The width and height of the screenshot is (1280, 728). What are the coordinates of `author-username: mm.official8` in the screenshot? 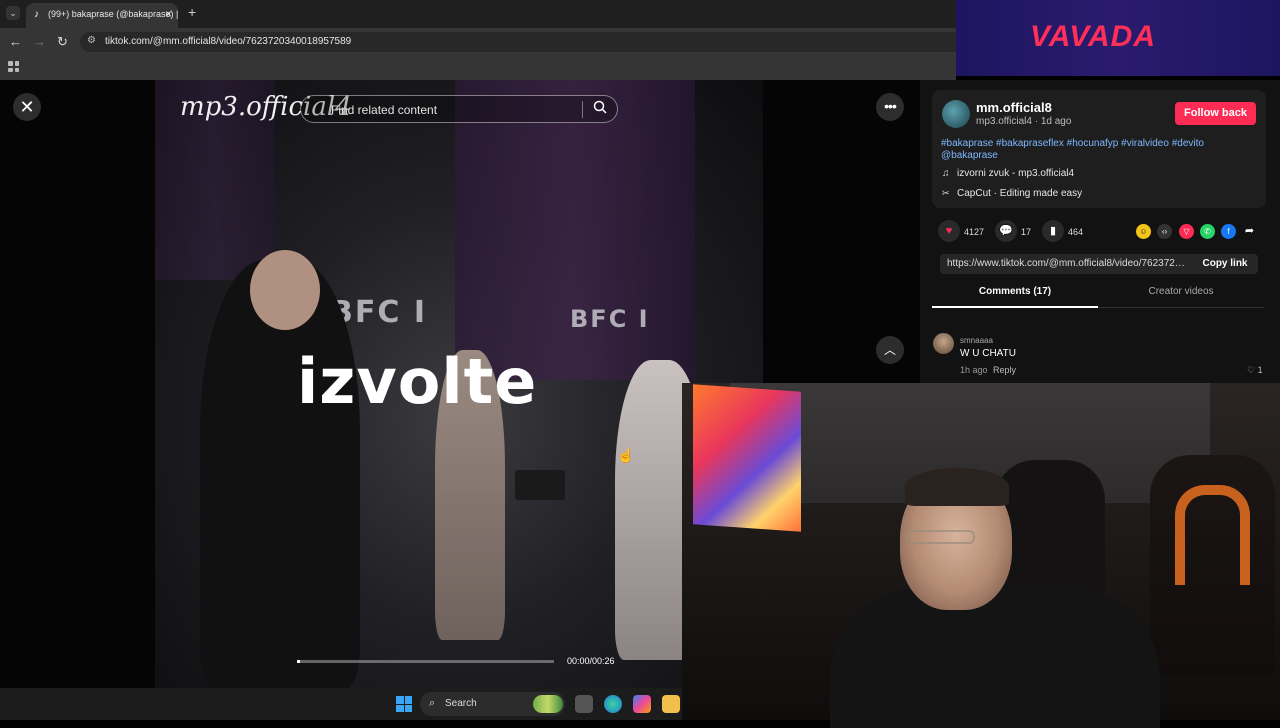 It's located at (1014, 107).